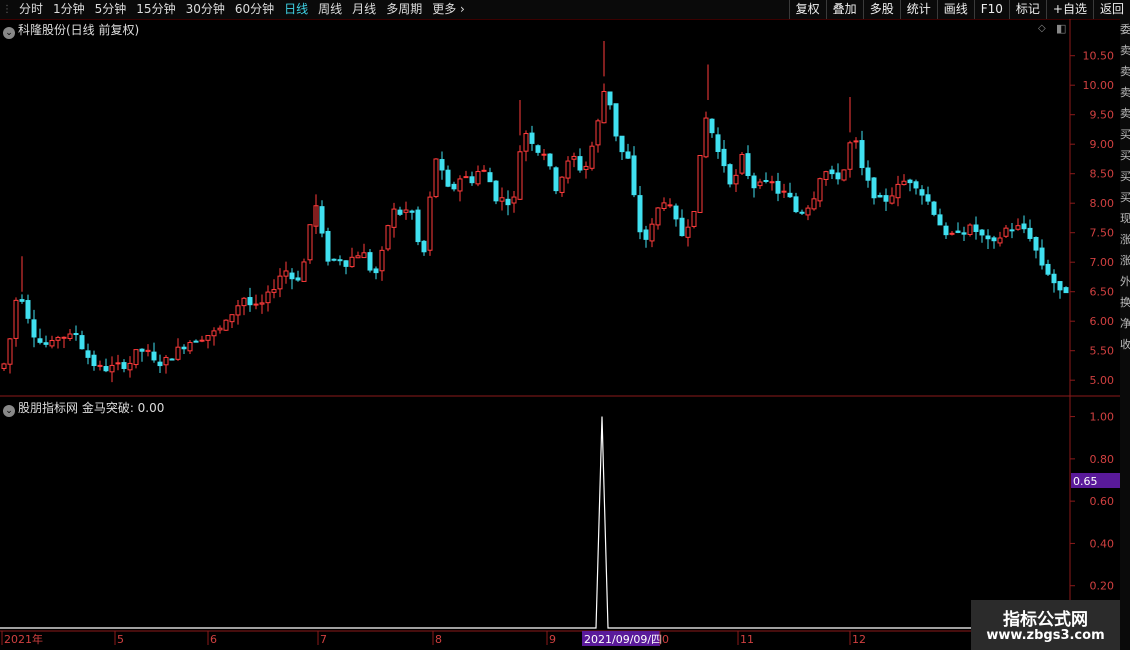 The image size is (1130, 650). What do you see at coordinates (1102, 144) in the screenshot?
I see `main-y-tick-label: 9.00` at bounding box center [1102, 144].